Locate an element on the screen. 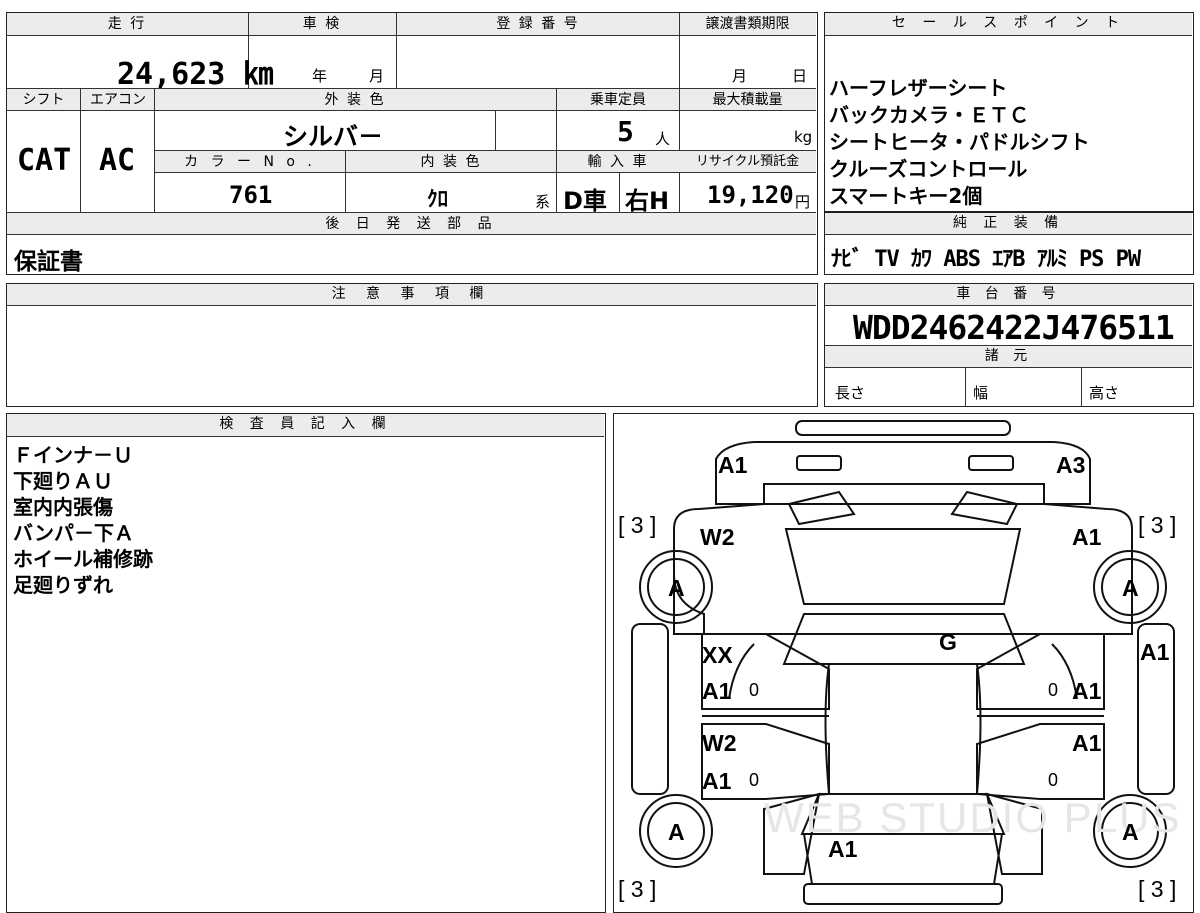 The width and height of the screenshot is (1200, 913). equipment-value: ﾅﾋﾞ TV ｶﾜ ABS ｴｱB ｱﾙﾐ PS PW is located at coordinates (986, 259).